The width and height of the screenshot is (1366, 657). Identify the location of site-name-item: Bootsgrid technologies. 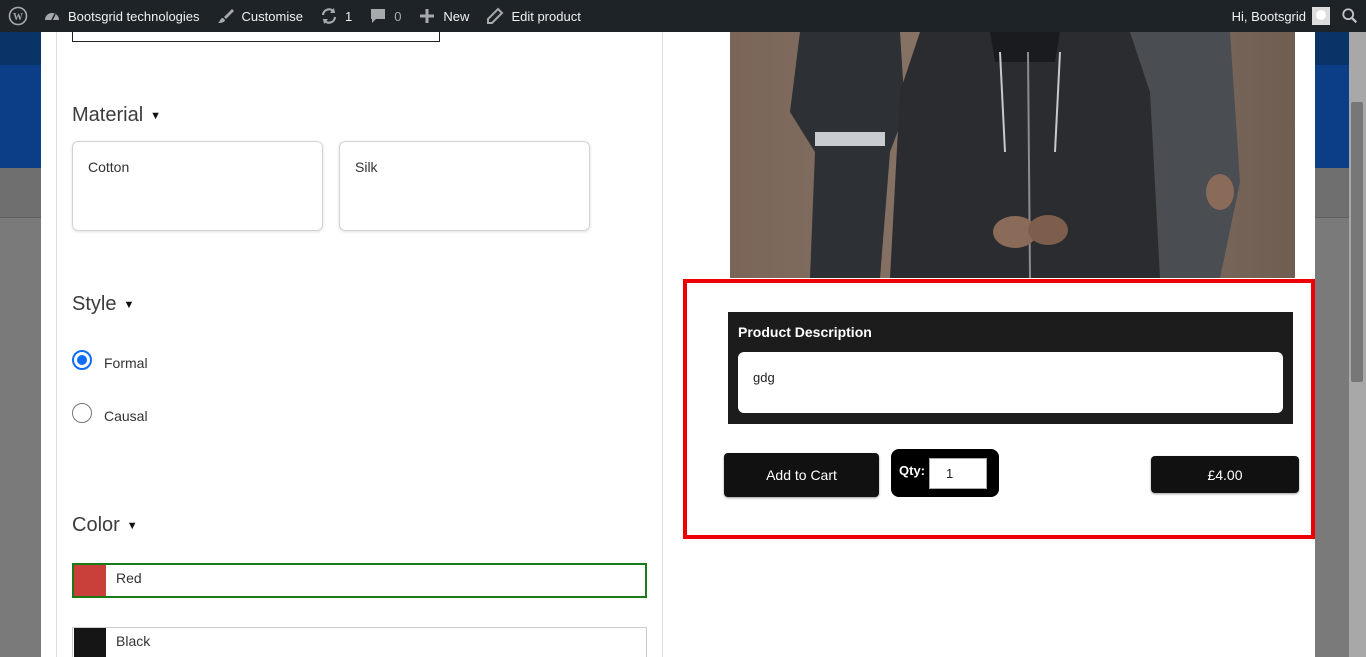
(121, 16).